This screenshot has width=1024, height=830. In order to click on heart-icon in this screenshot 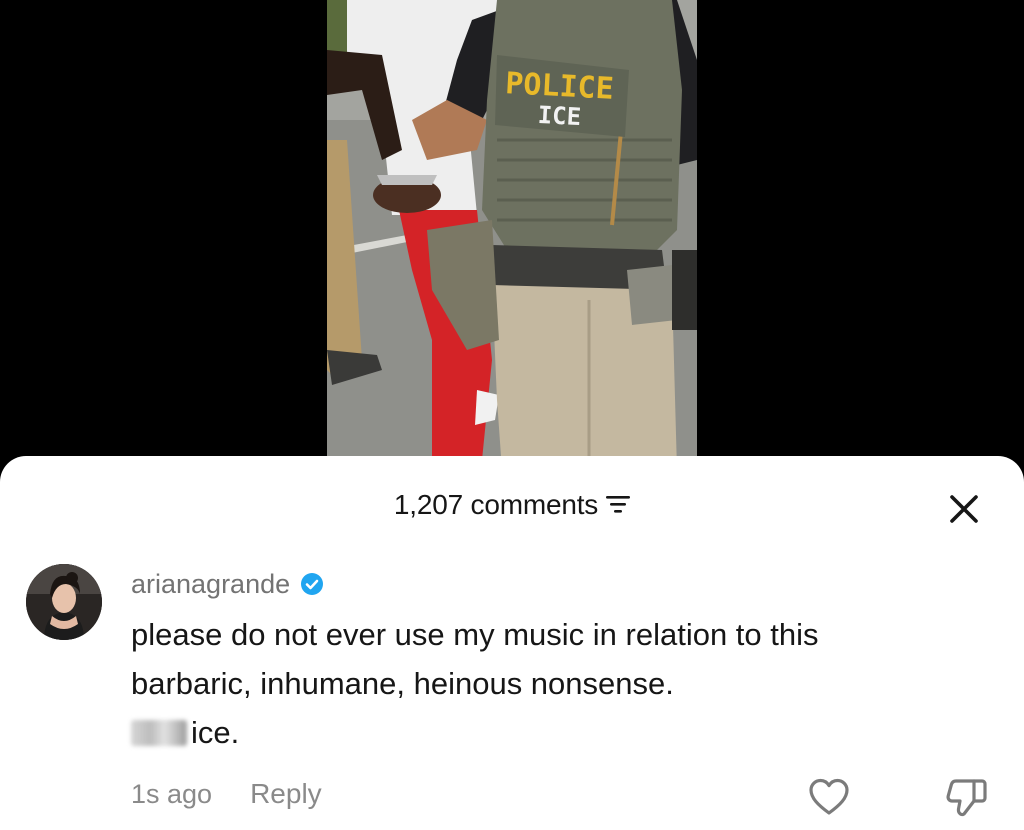, I will do `click(829, 796)`.